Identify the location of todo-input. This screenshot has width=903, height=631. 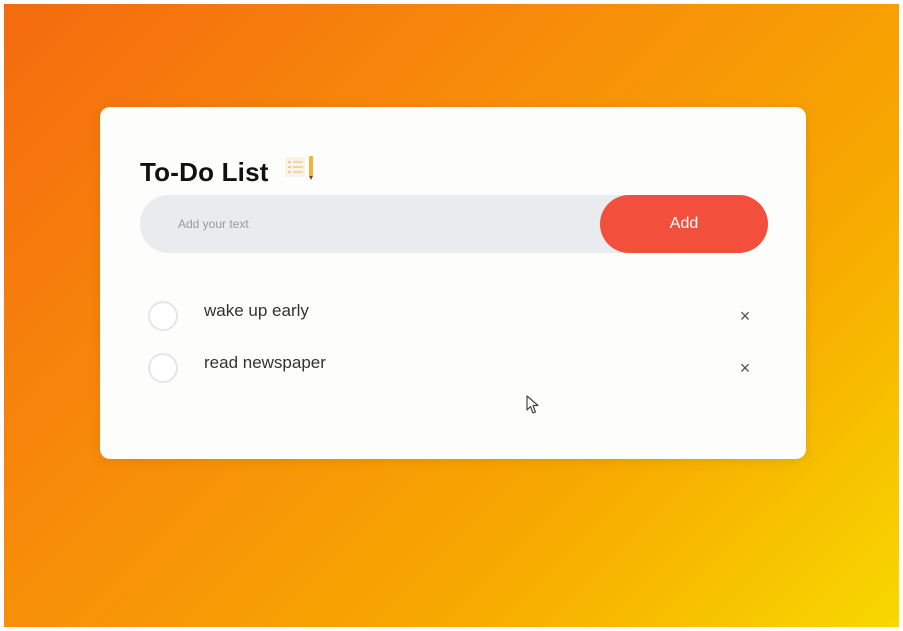
(379, 224).